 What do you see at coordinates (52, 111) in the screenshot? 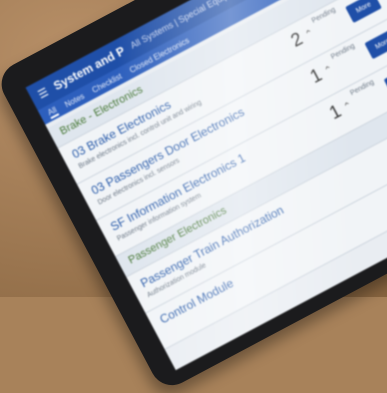
I see `tab-all: All` at bounding box center [52, 111].